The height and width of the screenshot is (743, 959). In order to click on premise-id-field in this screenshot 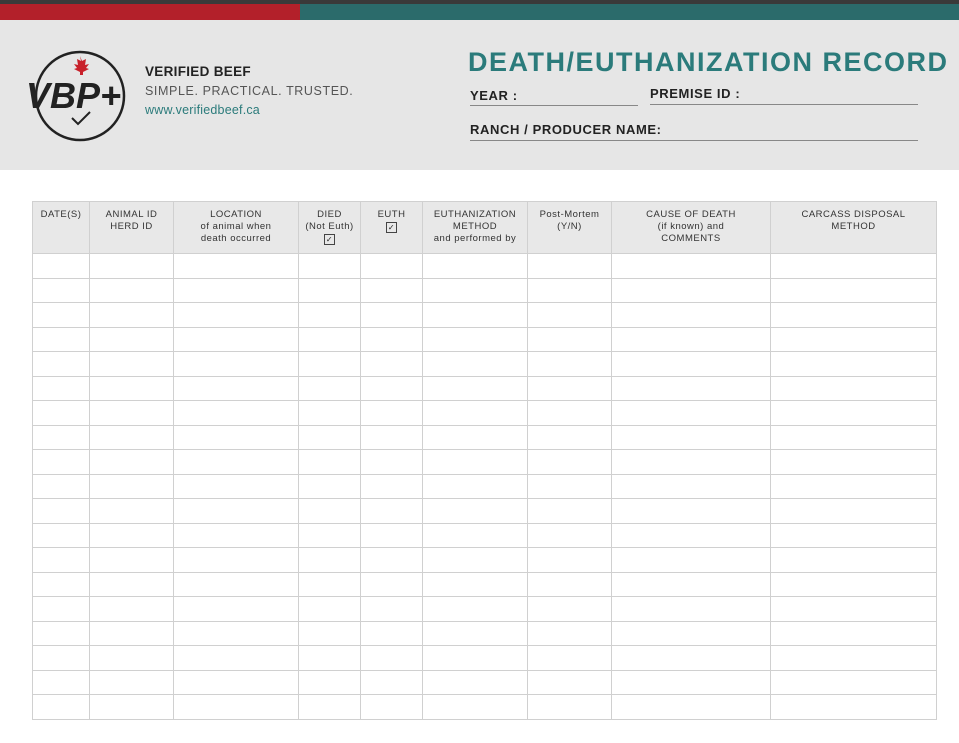, I will do `click(784, 104)`.